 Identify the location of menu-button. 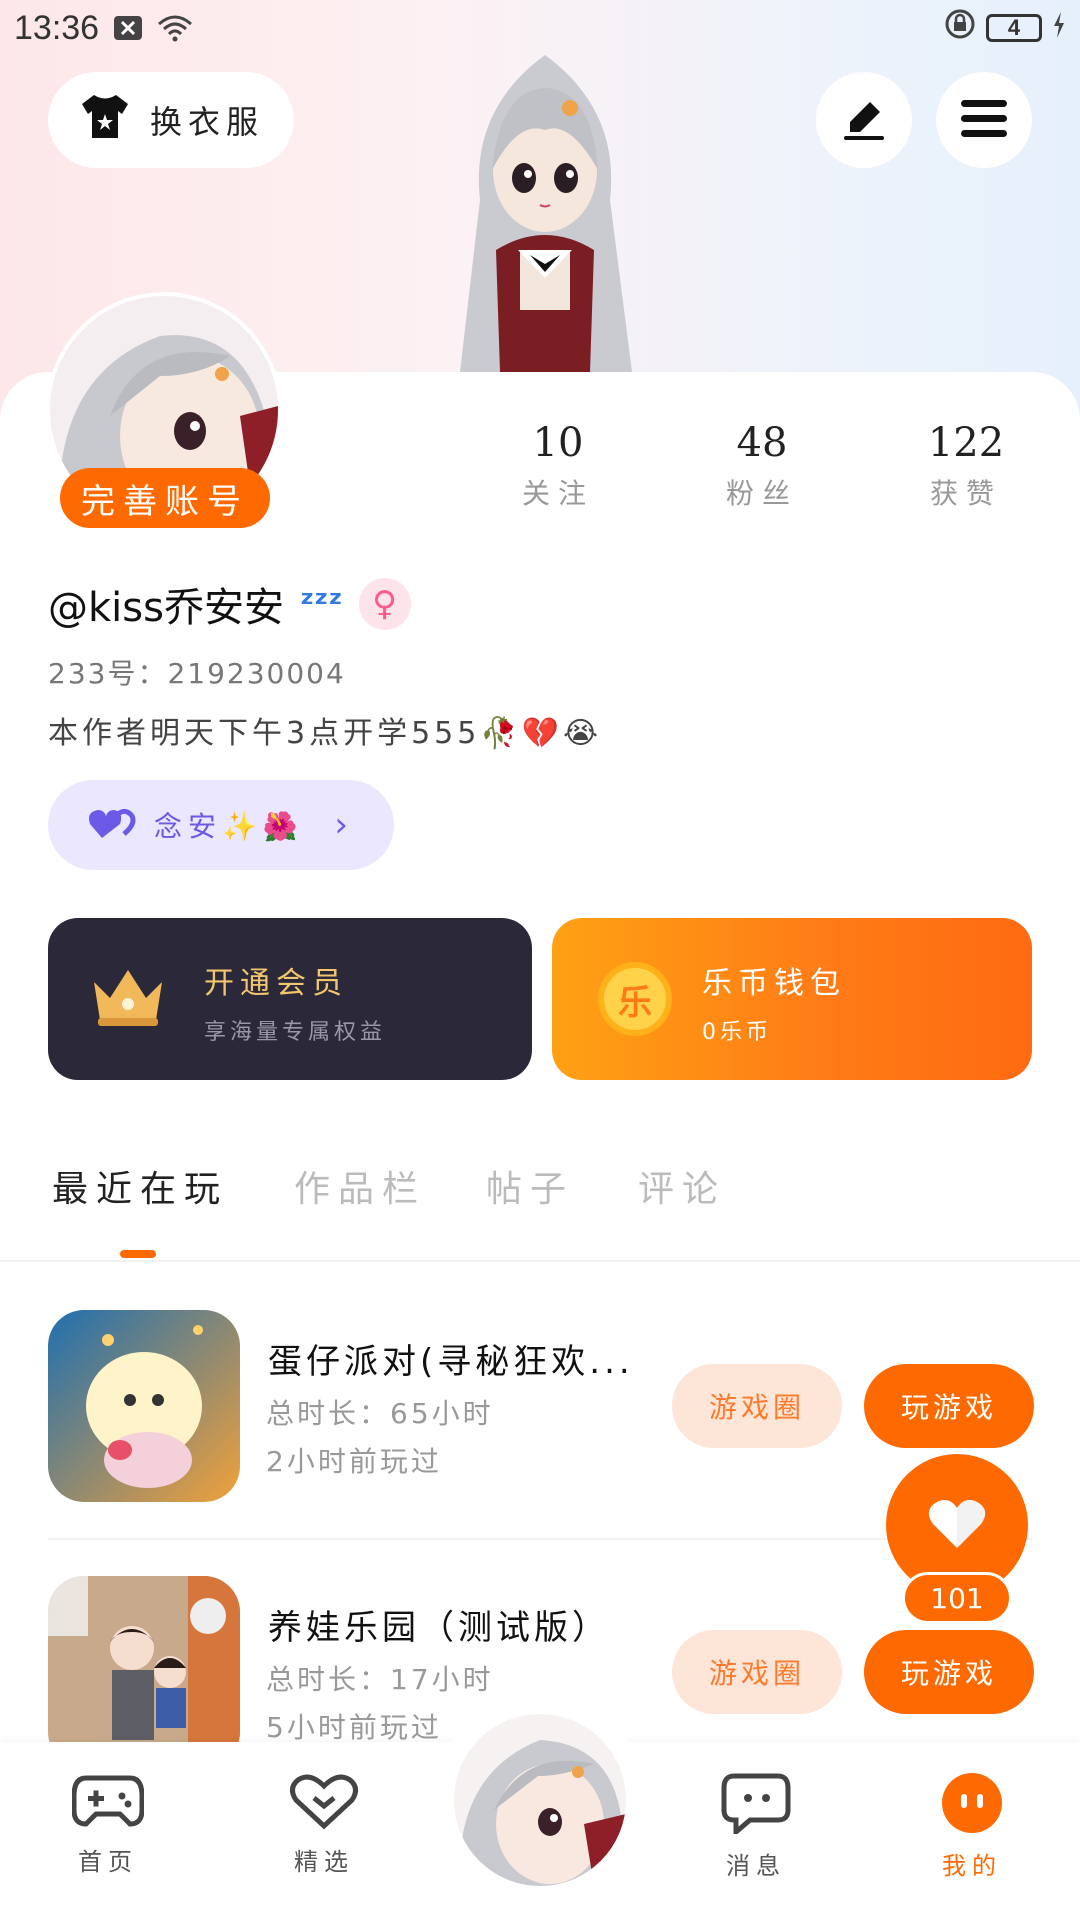
(984, 120).